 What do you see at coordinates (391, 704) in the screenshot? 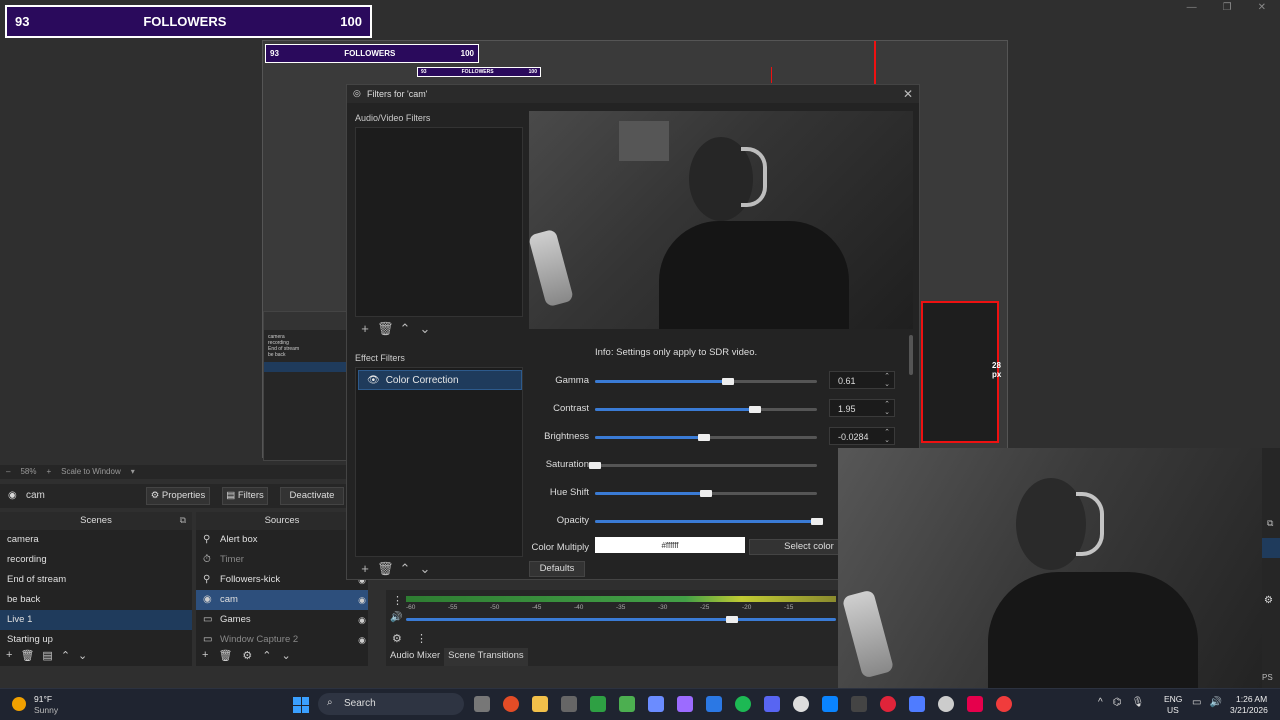
I see `search-box: ⌕ Search` at bounding box center [391, 704].